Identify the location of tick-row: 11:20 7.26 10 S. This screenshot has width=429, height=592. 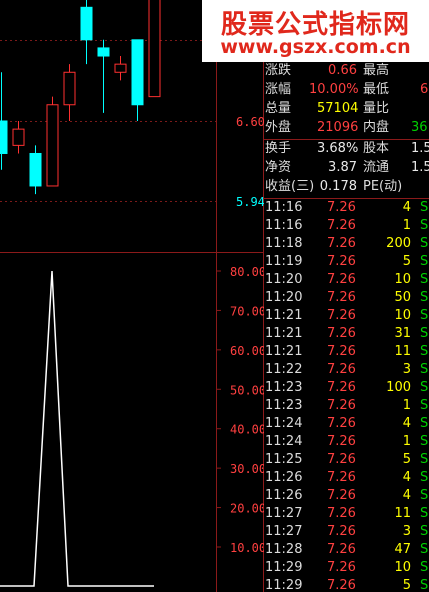
(346, 280).